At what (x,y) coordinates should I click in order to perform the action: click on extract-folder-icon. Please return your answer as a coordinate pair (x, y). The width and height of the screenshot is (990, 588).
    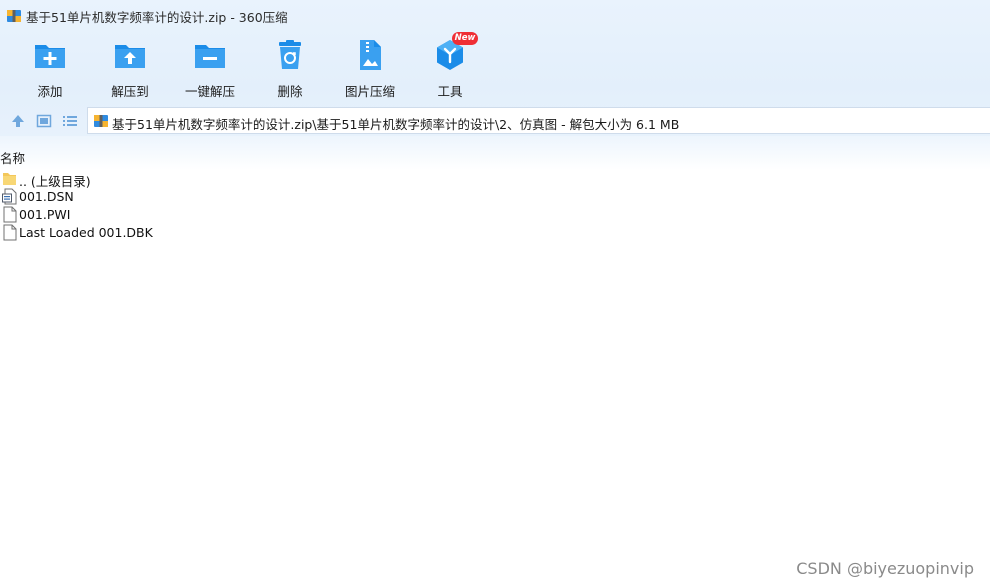
    Looking at the image, I should click on (130, 56).